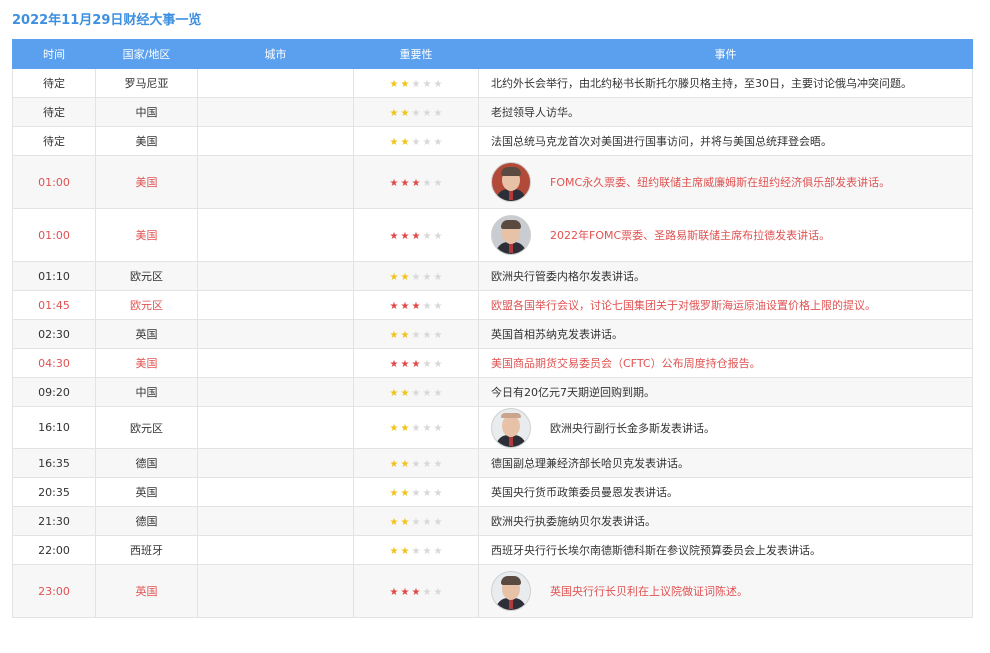 This screenshot has width=990, height=653. What do you see at coordinates (656, 550) in the screenshot?
I see `event-text: 西班牙央行行长埃尔南德斯德科斯在参议院预算委员会上发表讲话。` at bounding box center [656, 550].